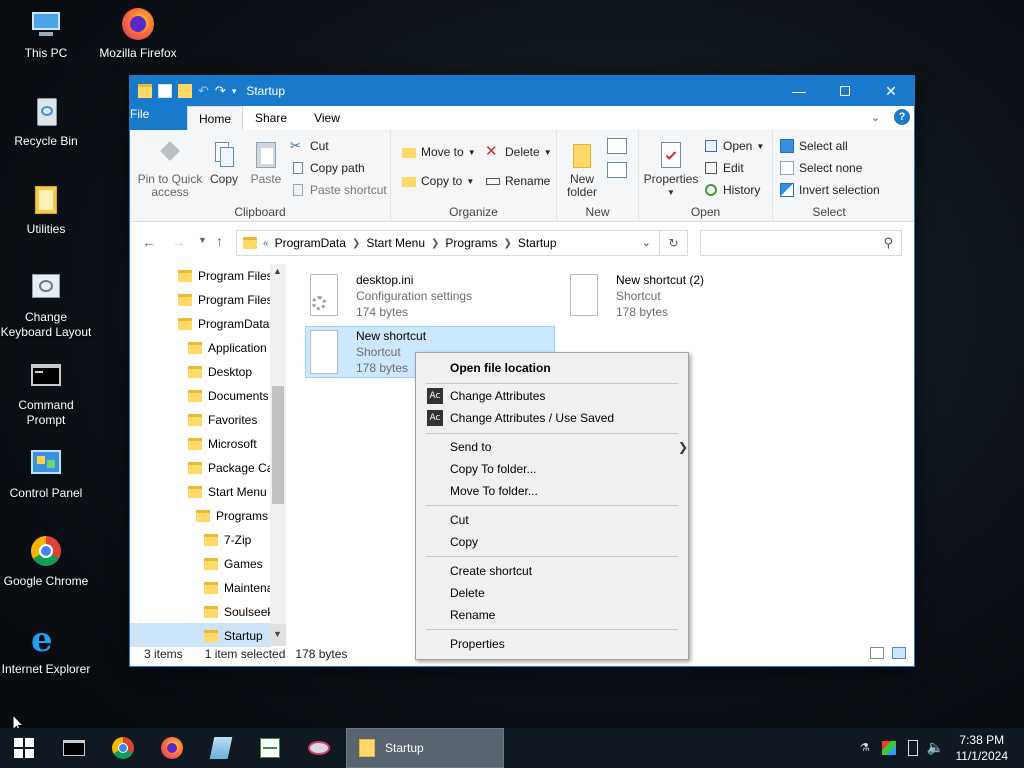 The height and width of the screenshot is (768, 1024). Describe the element at coordinates (227, 348) in the screenshot. I see `nav-item: Application` at that location.